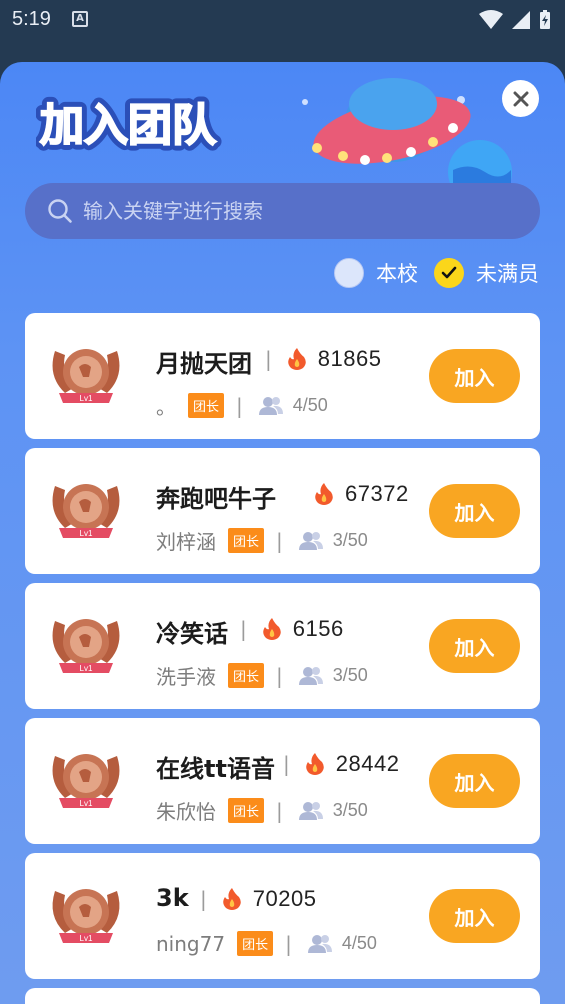 The image size is (565, 1004). I want to click on team-card: Lv1 奔跑吧牛子 67372 刘梓涵 团长 | 3/50 加入, so click(282, 511).